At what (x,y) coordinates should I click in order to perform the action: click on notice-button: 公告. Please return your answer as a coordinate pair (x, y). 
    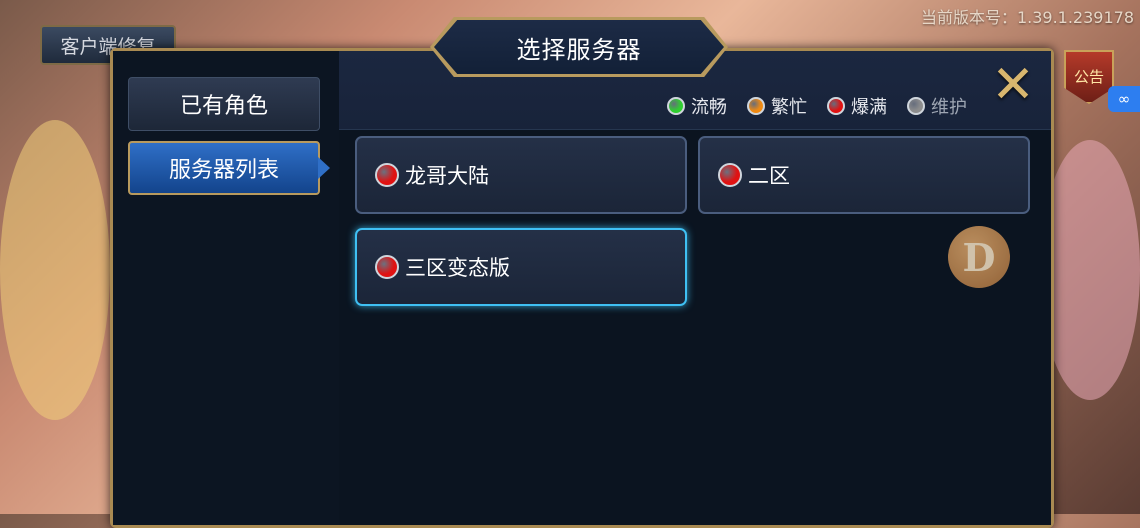
    Looking at the image, I should click on (1089, 77).